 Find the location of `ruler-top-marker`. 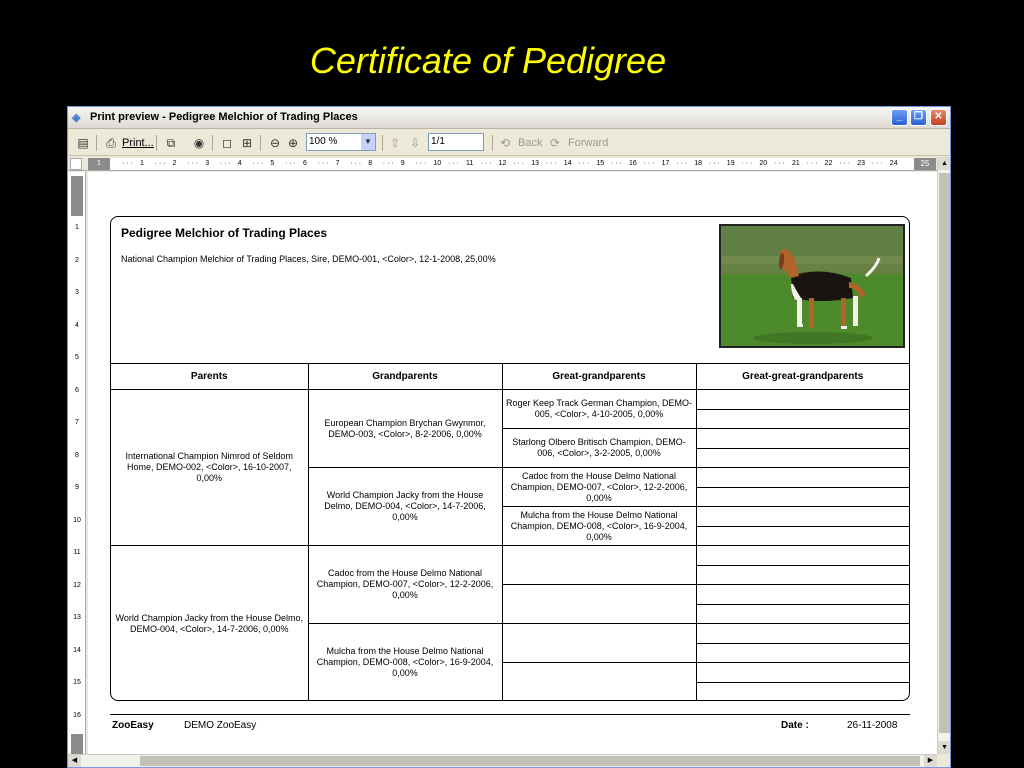

ruler-top-marker is located at coordinates (77, 196).